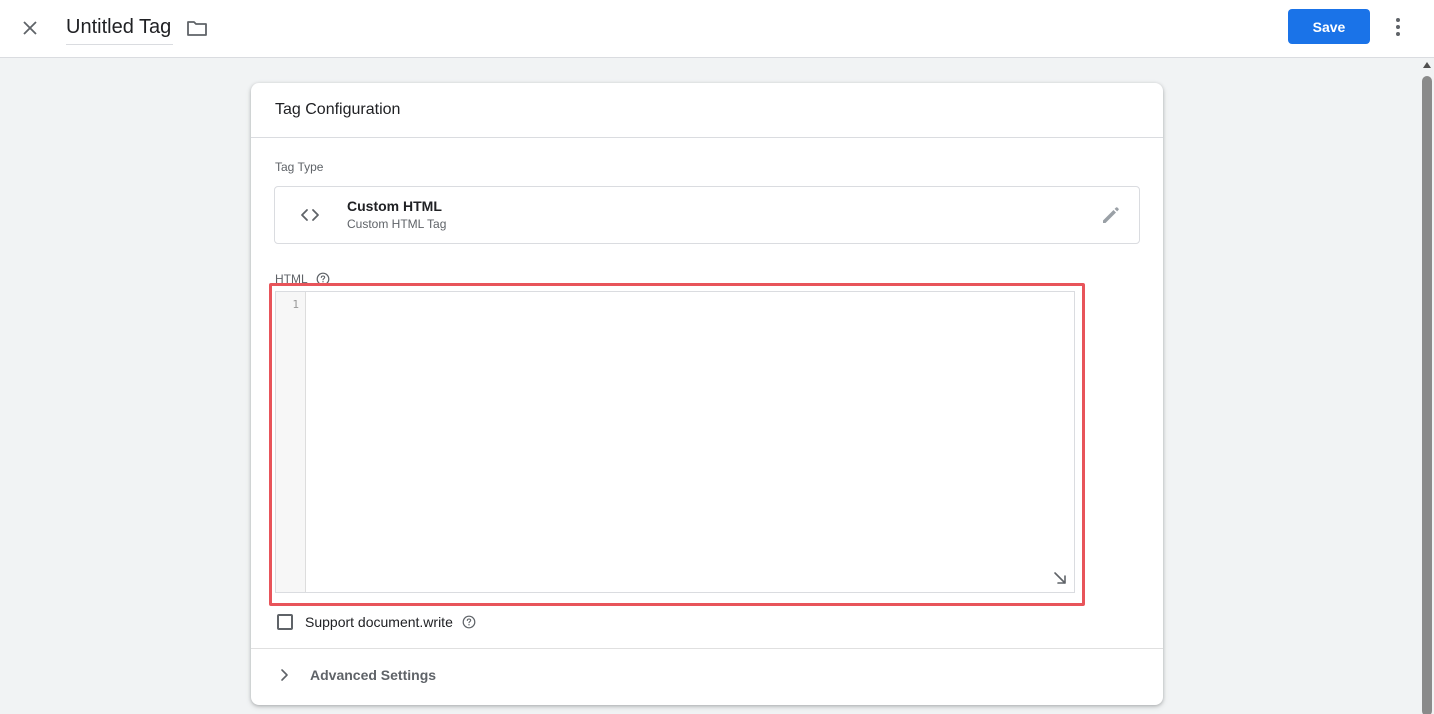  What do you see at coordinates (394, 206) in the screenshot?
I see `tag-type-name: Custom HTML` at bounding box center [394, 206].